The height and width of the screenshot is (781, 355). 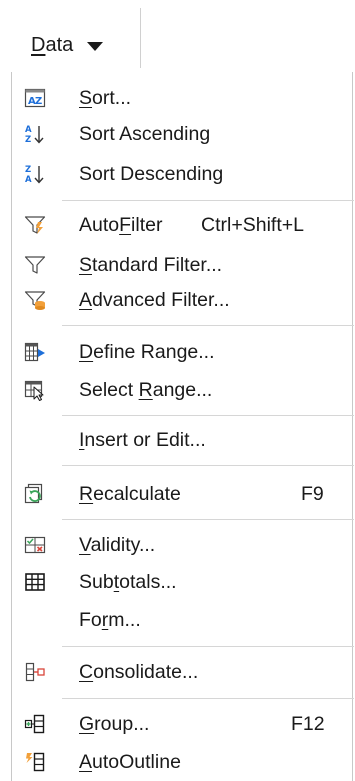 What do you see at coordinates (130, 762) in the screenshot?
I see `menu-item-label: AutoOutline` at bounding box center [130, 762].